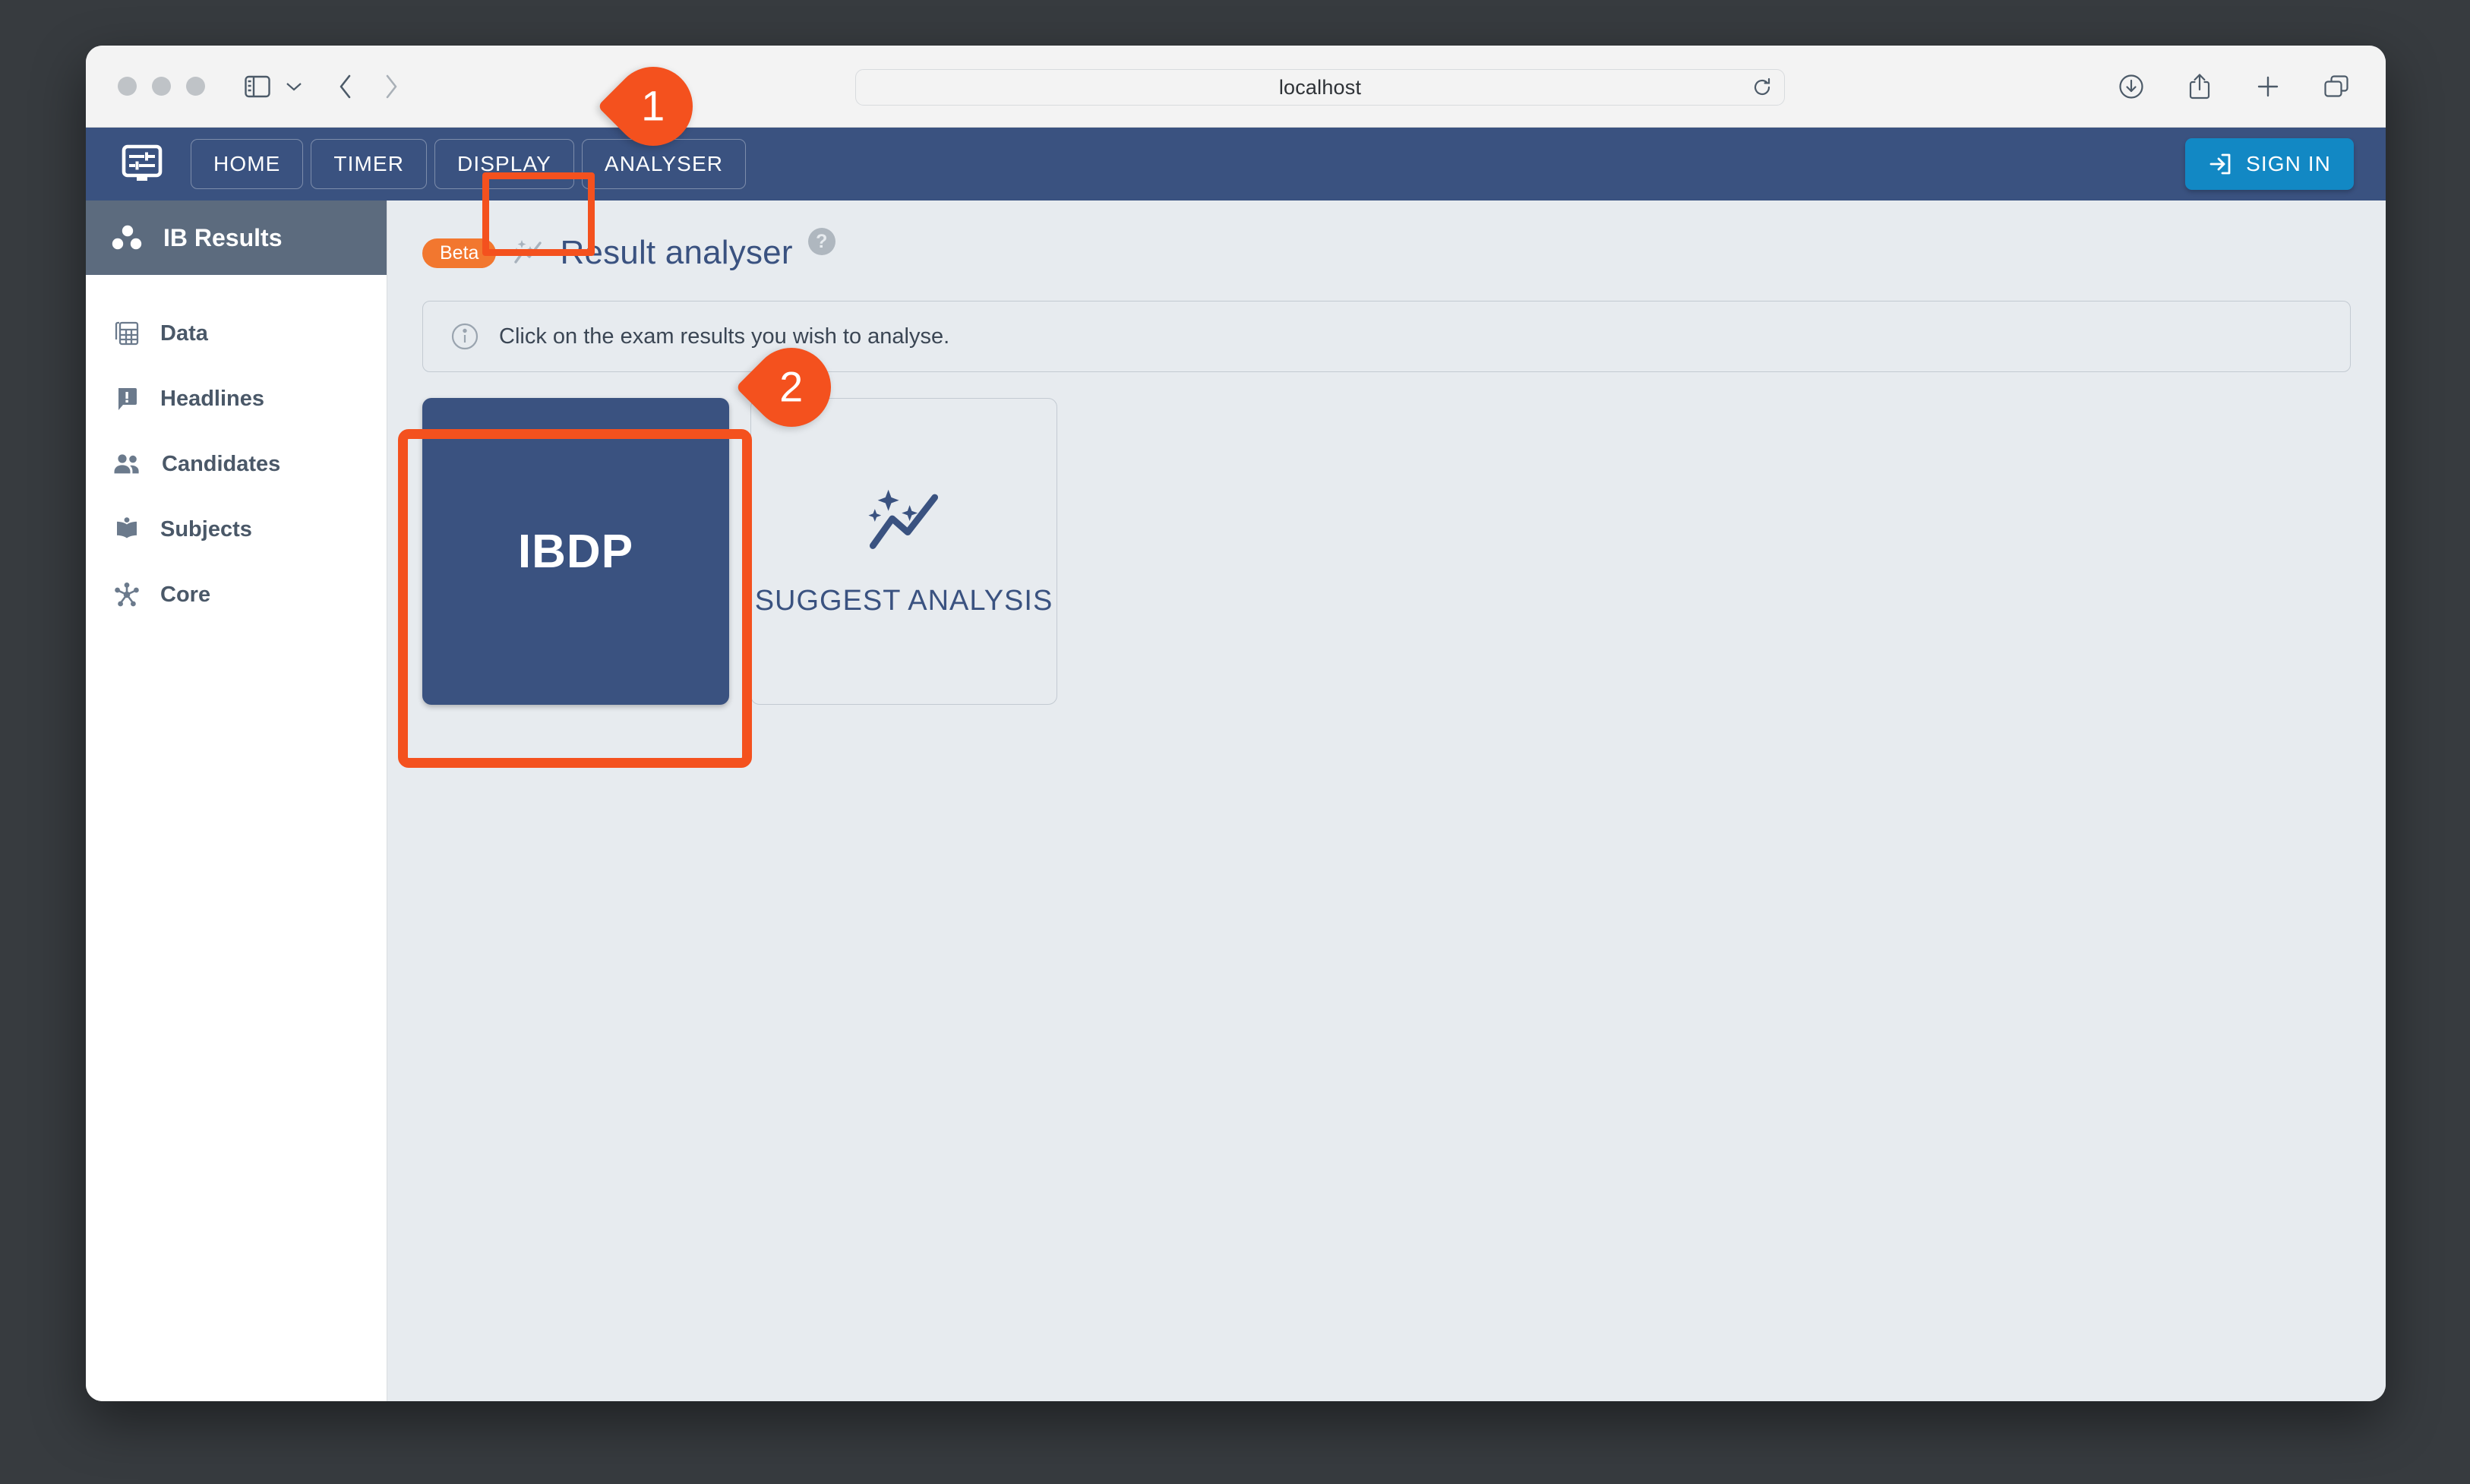 Image resolution: width=2470 pixels, height=1484 pixels. Describe the element at coordinates (186, 594) in the screenshot. I see `sidebar-item-label: Core` at that location.